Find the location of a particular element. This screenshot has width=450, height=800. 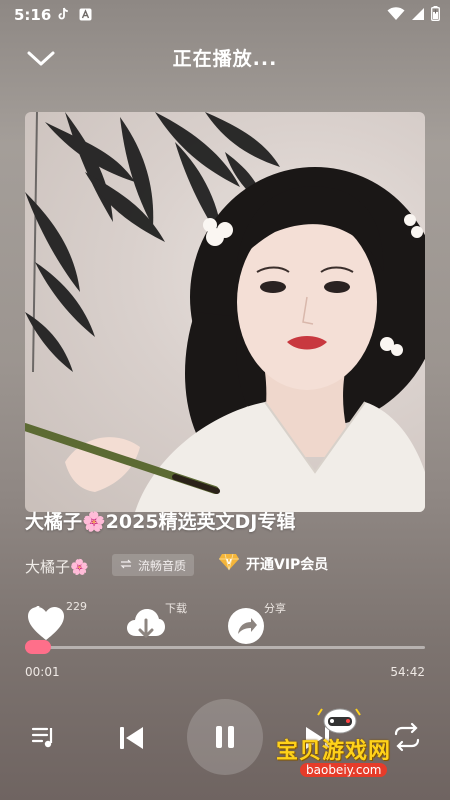

playlist-icon is located at coordinates (42, 737).